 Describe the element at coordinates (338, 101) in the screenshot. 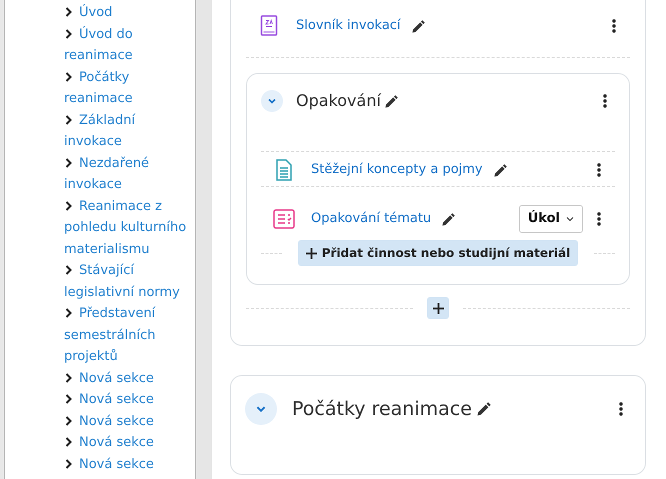

I see `subsection-title: Opakování` at that location.